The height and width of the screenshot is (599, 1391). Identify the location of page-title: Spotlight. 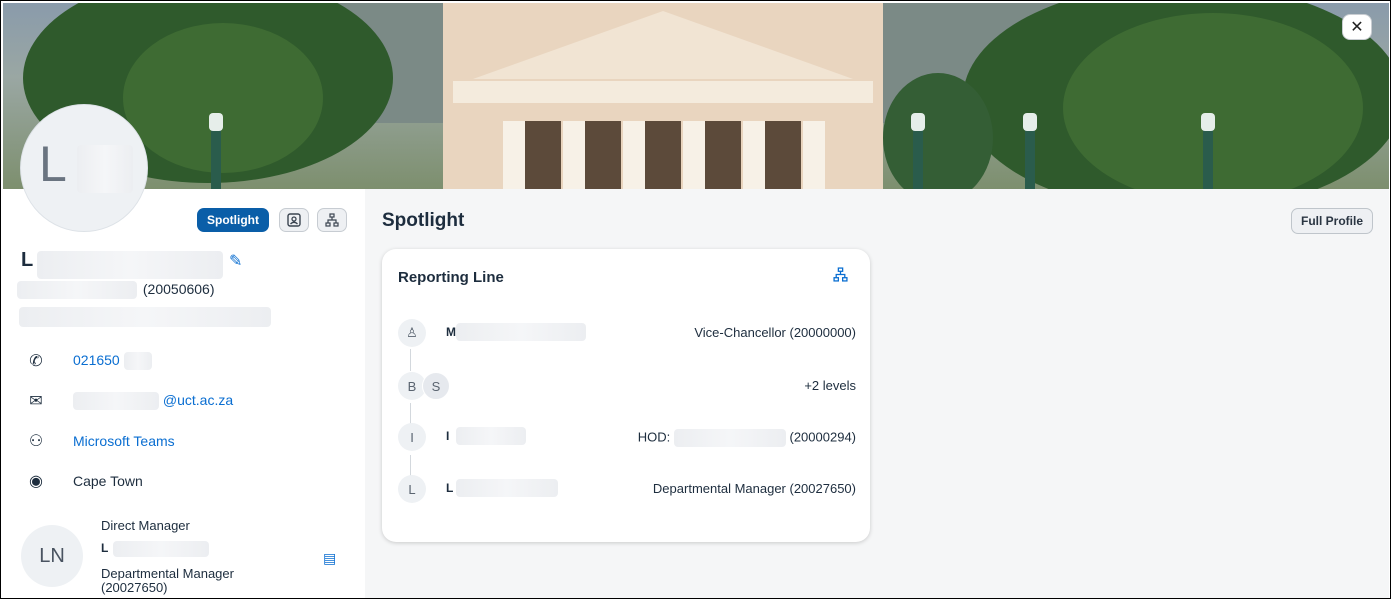
(423, 220).